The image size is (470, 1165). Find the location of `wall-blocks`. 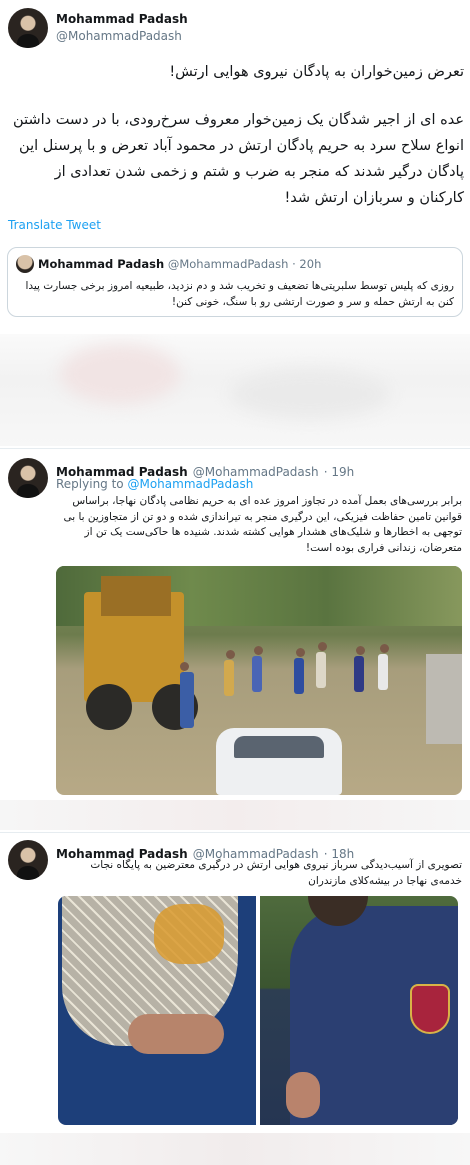

wall-blocks is located at coordinates (444, 699).